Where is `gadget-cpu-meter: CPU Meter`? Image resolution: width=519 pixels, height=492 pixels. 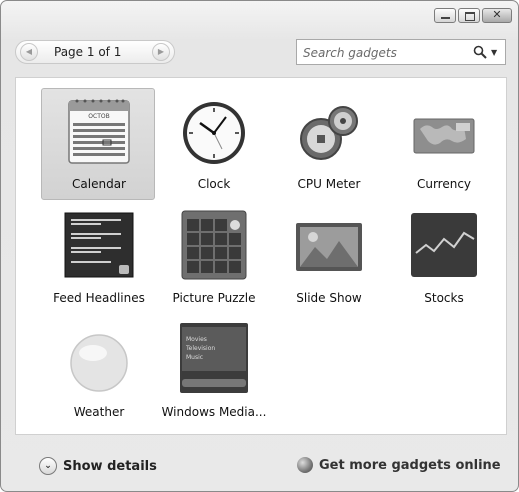
gadget-cpu-meter: CPU Meter is located at coordinates (328, 144).